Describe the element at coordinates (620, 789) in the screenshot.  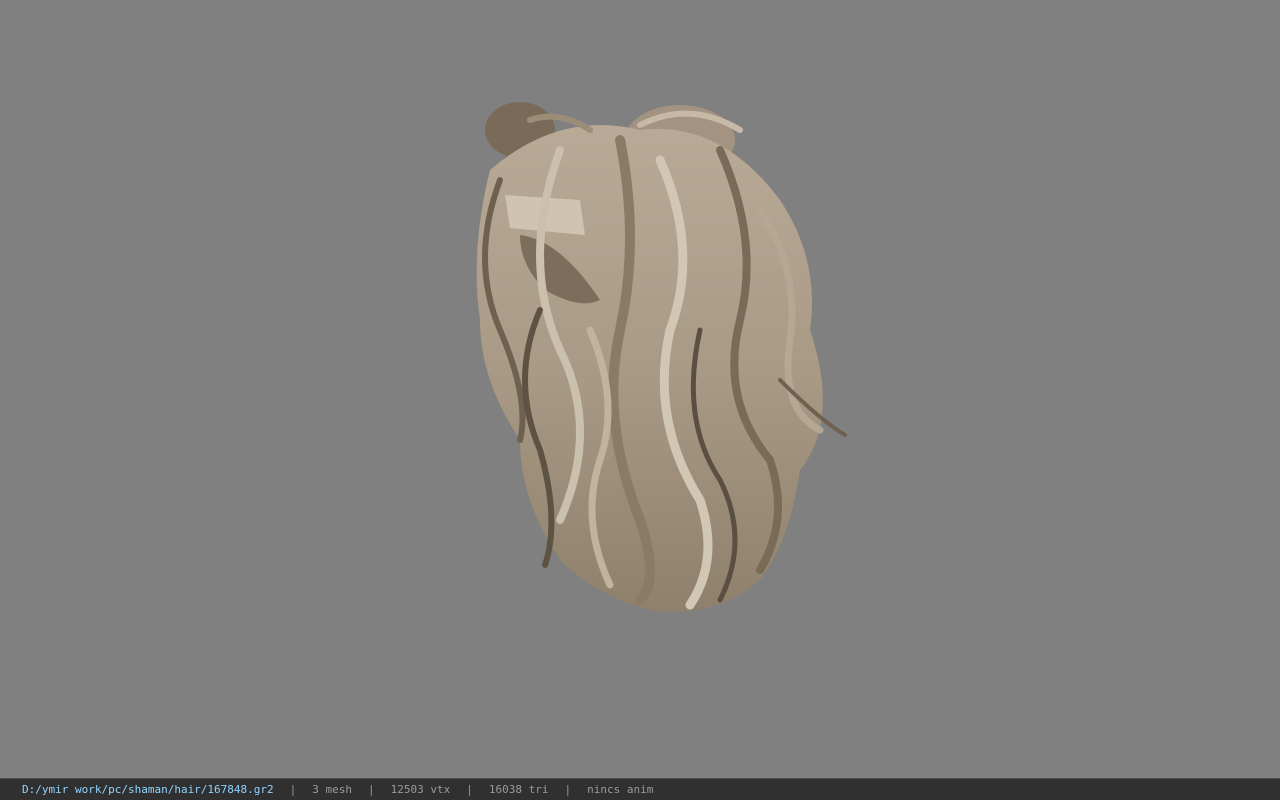
I see `anim-status: nincs anim` at that location.